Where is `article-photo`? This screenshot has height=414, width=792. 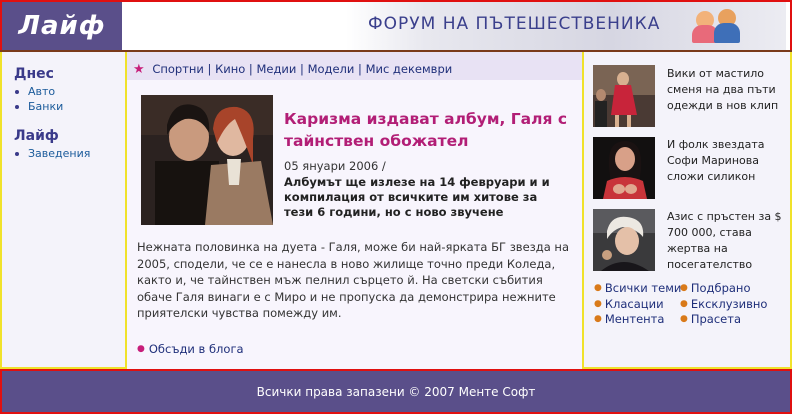
article-photo is located at coordinates (207, 160).